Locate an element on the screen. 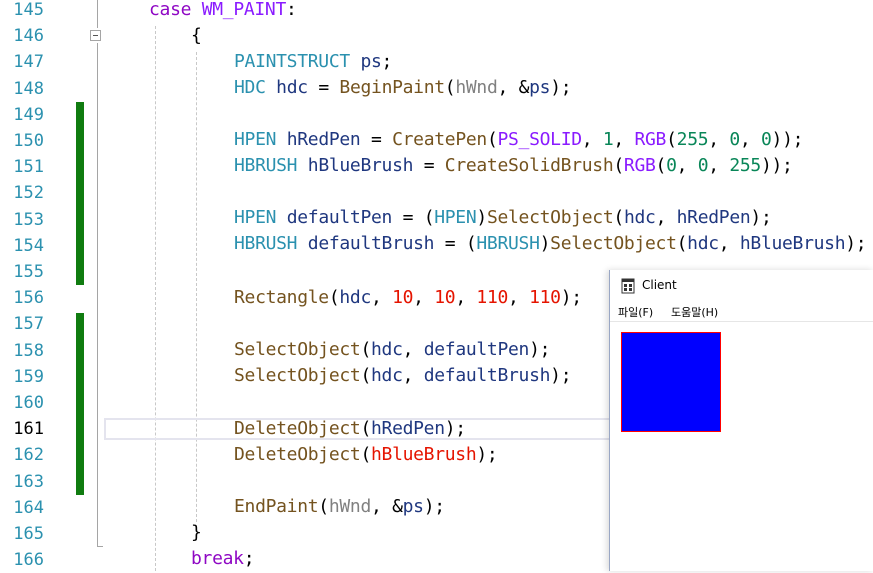 This screenshot has width=873, height=573. collapse-icon is located at coordinates (95, 35).